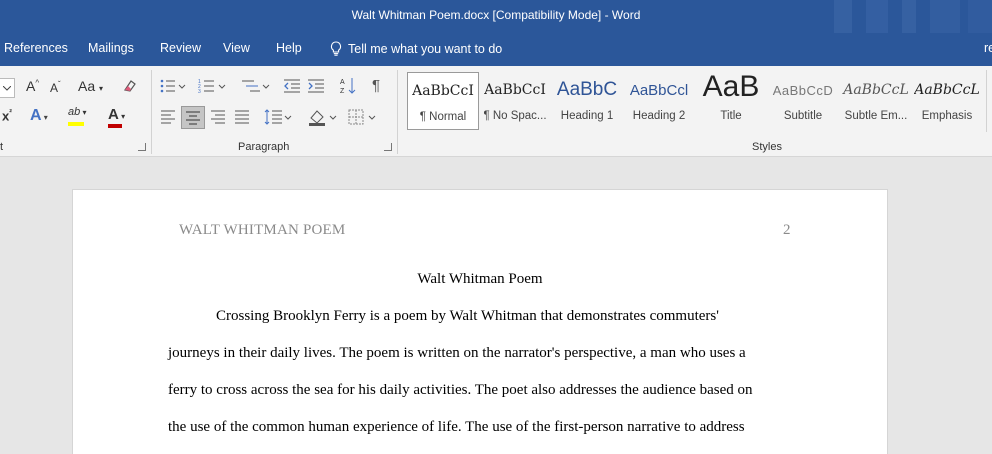 The height and width of the screenshot is (454, 992). Describe the element at coordinates (36, 48) in the screenshot. I see `tab-references: References` at that location.